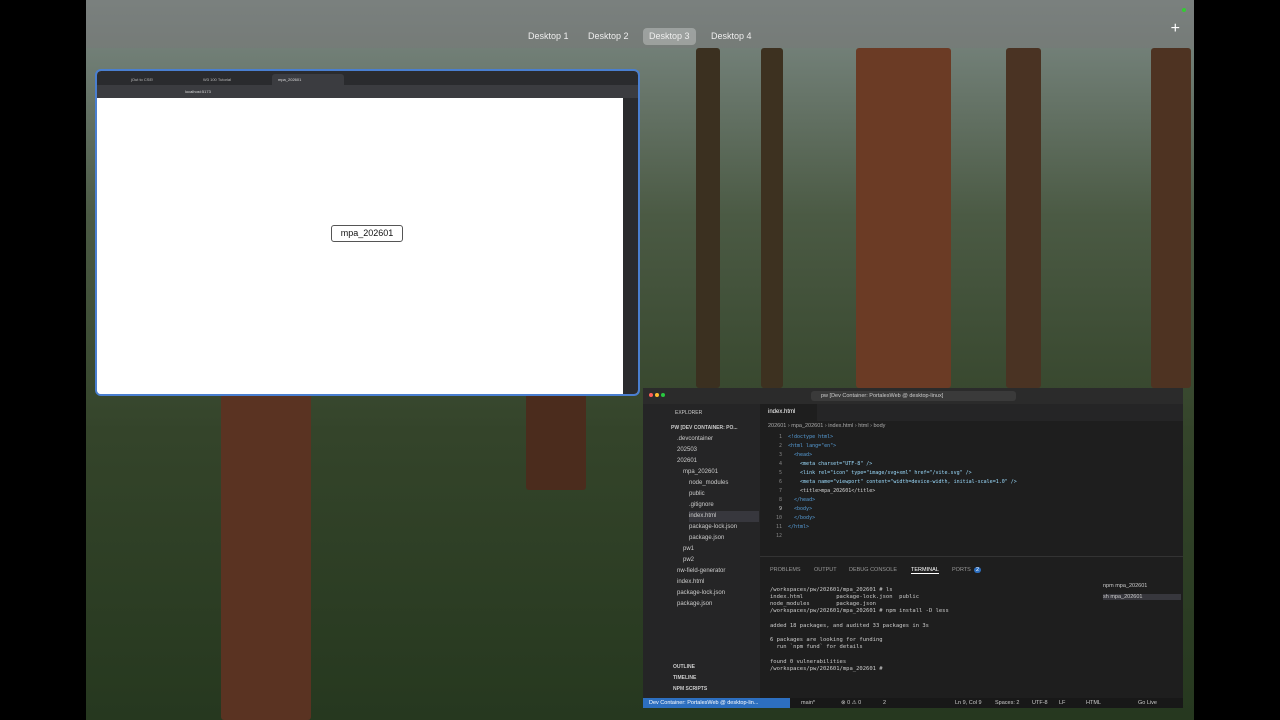 The image size is (1280, 720). Describe the element at coordinates (731, 36) in the screenshot. I see `desktop-4-tab: Desktop 4` at that location.